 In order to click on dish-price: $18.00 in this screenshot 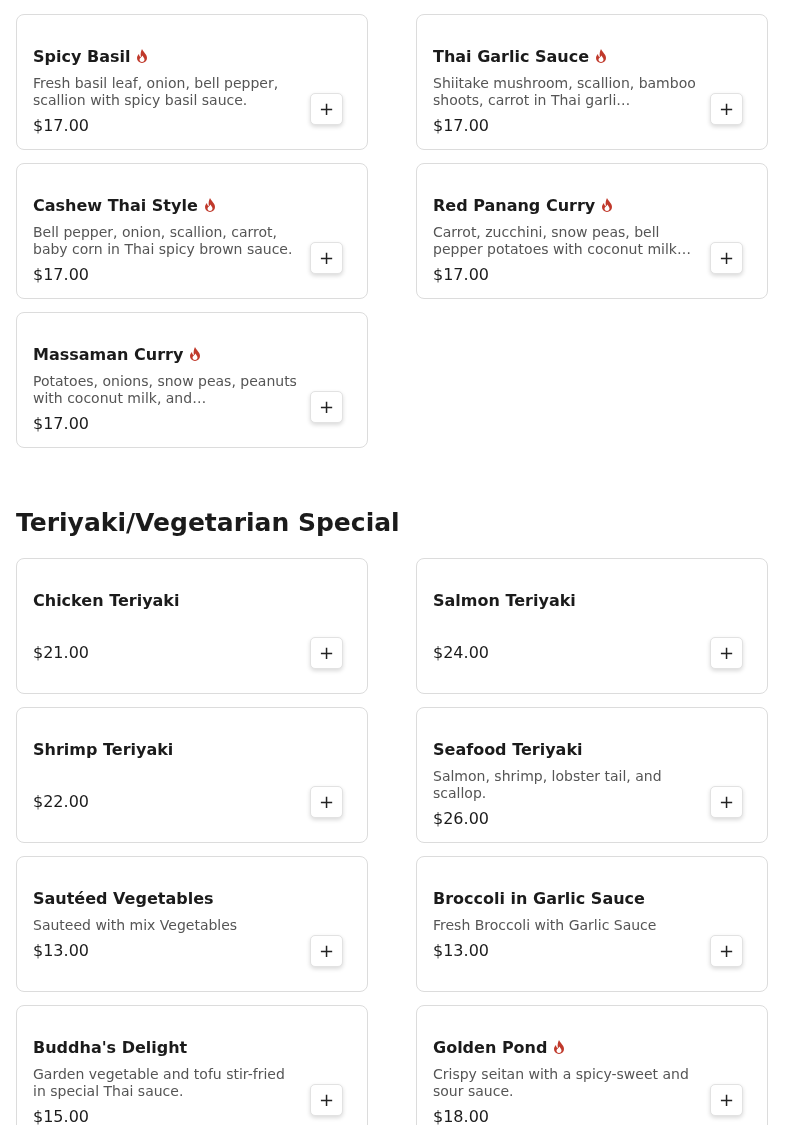, I will do `click(461, 1115)`.